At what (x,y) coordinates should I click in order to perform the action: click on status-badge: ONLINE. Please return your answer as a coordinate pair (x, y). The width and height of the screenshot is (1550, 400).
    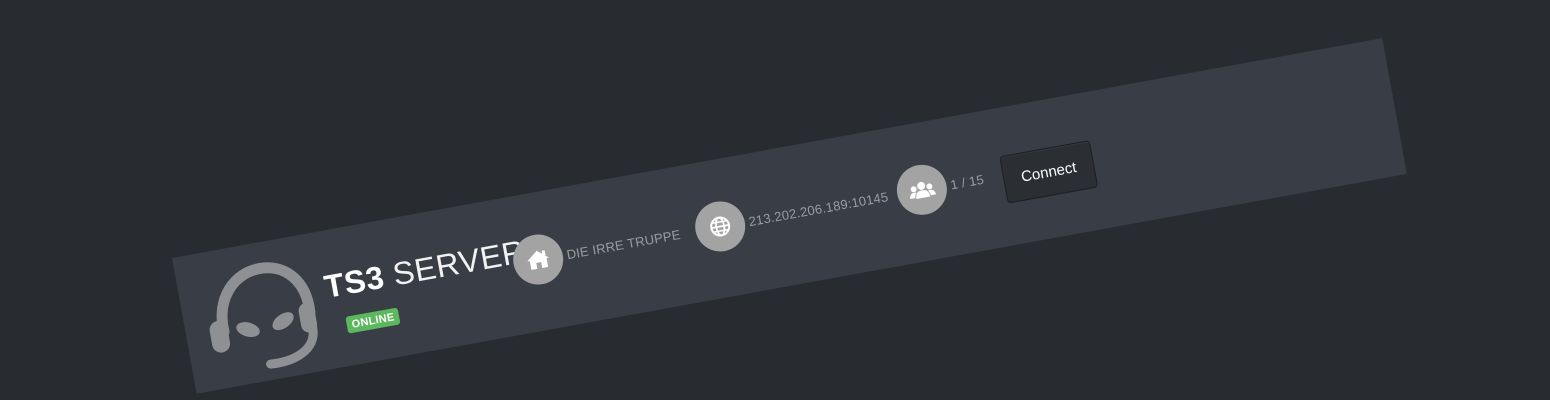
    Looking at the image, I should click on (373, 320).